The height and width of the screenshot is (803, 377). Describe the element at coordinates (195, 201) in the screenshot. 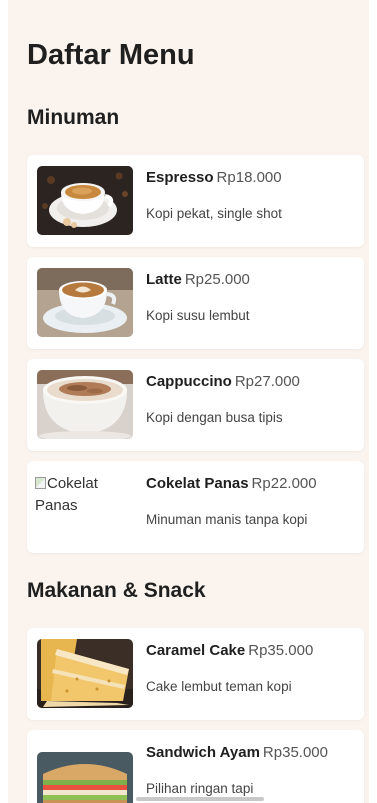

I see `menu-item-espresso: Espresso Rp18.000 Kopi pekat, single shot` at that location.